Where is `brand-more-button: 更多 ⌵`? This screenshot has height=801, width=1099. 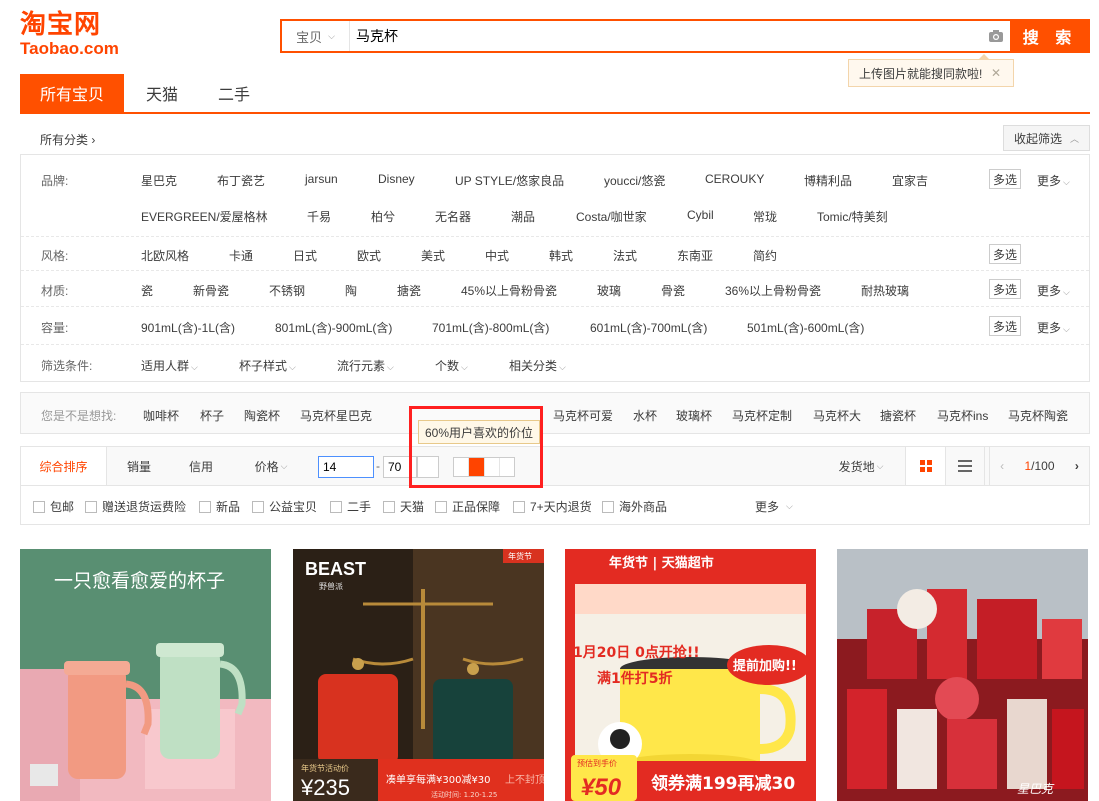 brand-more-button: 更多 ⌵ is located at coordinates (1053, 180).